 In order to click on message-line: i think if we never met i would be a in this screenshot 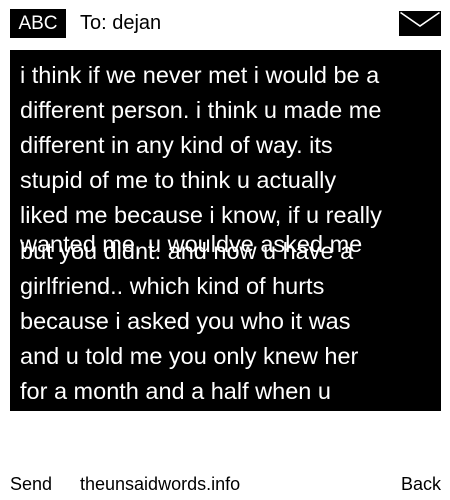, I will do `click(200, 75)`.